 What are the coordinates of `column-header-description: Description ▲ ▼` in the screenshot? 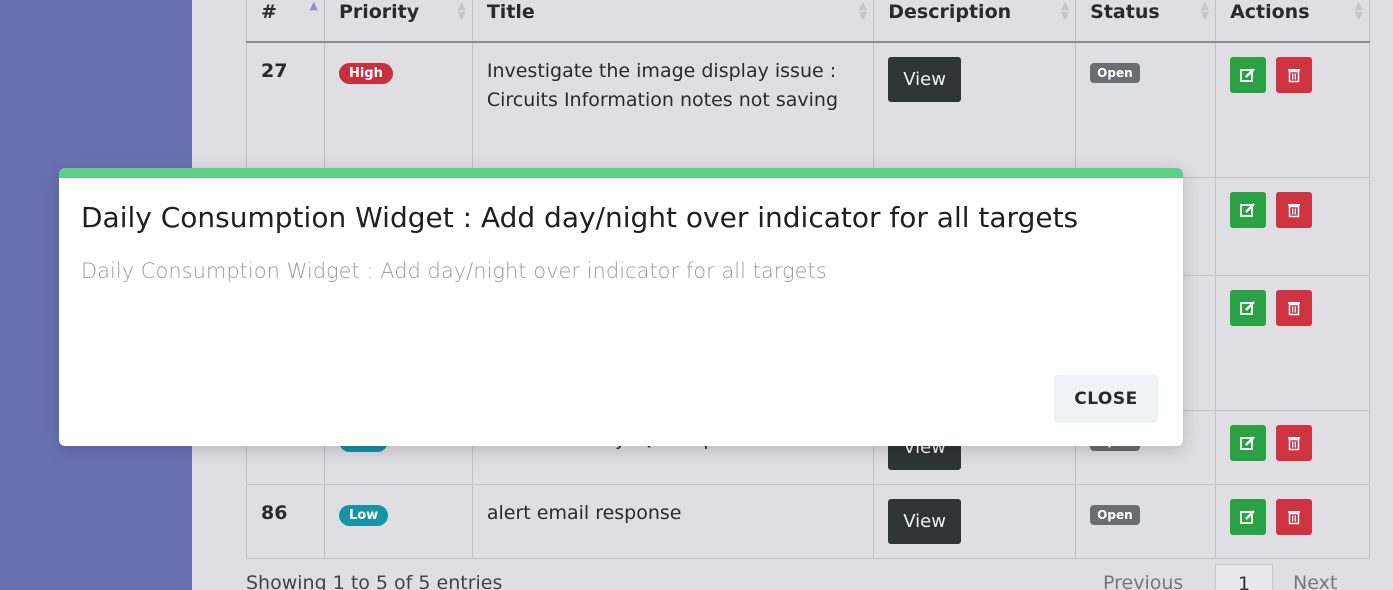 It's located at (975, 21).